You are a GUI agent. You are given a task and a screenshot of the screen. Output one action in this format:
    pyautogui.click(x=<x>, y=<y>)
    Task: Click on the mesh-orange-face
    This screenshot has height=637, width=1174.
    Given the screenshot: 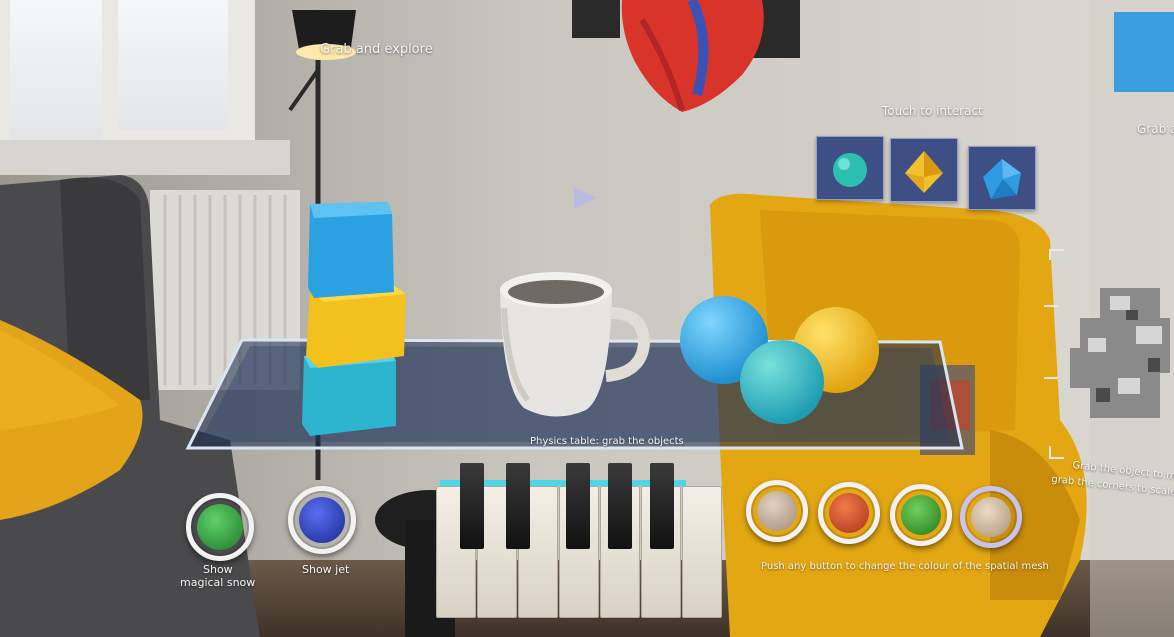 What is the action you would take?
    pyautogui.click(x=849, y=513)
    